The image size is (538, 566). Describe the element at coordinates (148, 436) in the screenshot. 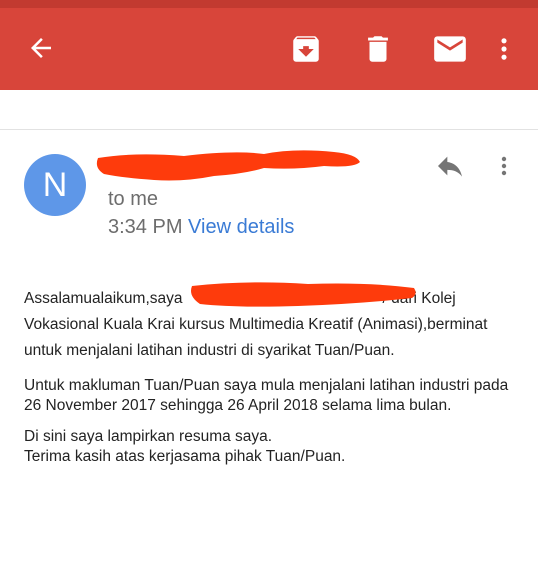

I see `attachment-note: Di sini saya lampirkan resuma saya.` at that location.